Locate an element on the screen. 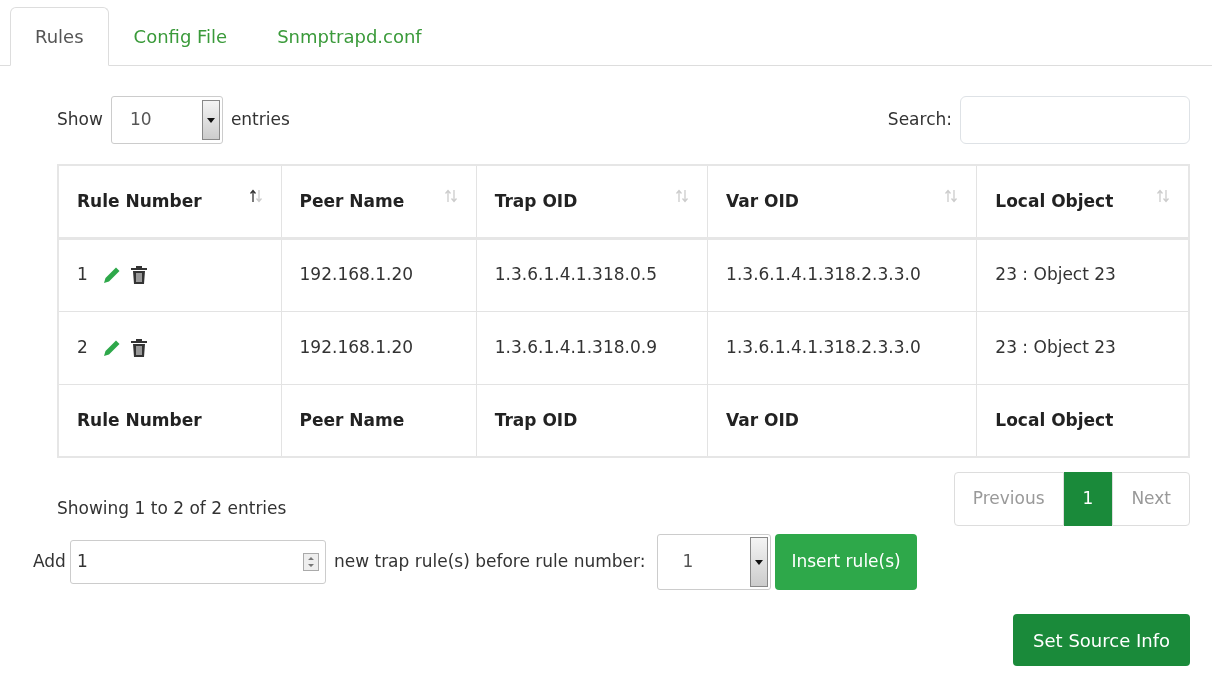  page-button: 1 is located at coordinates (1088, 499).